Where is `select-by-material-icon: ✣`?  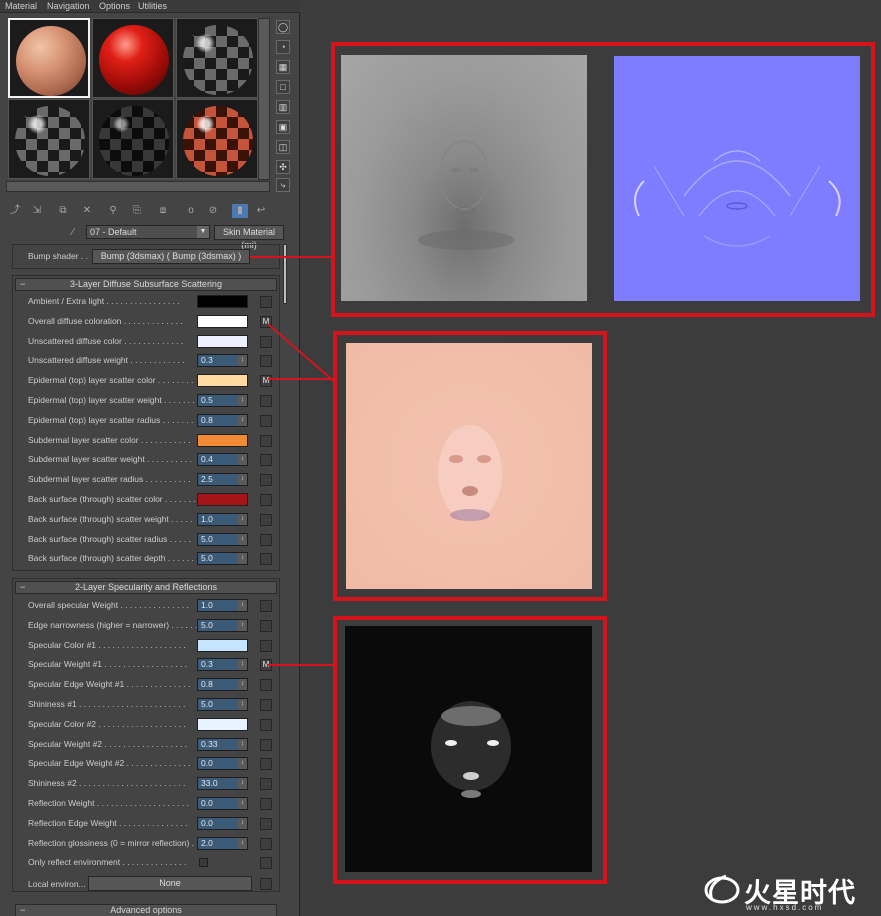 select-by-material-icon: ✣ is located at coordinates (283, 167).